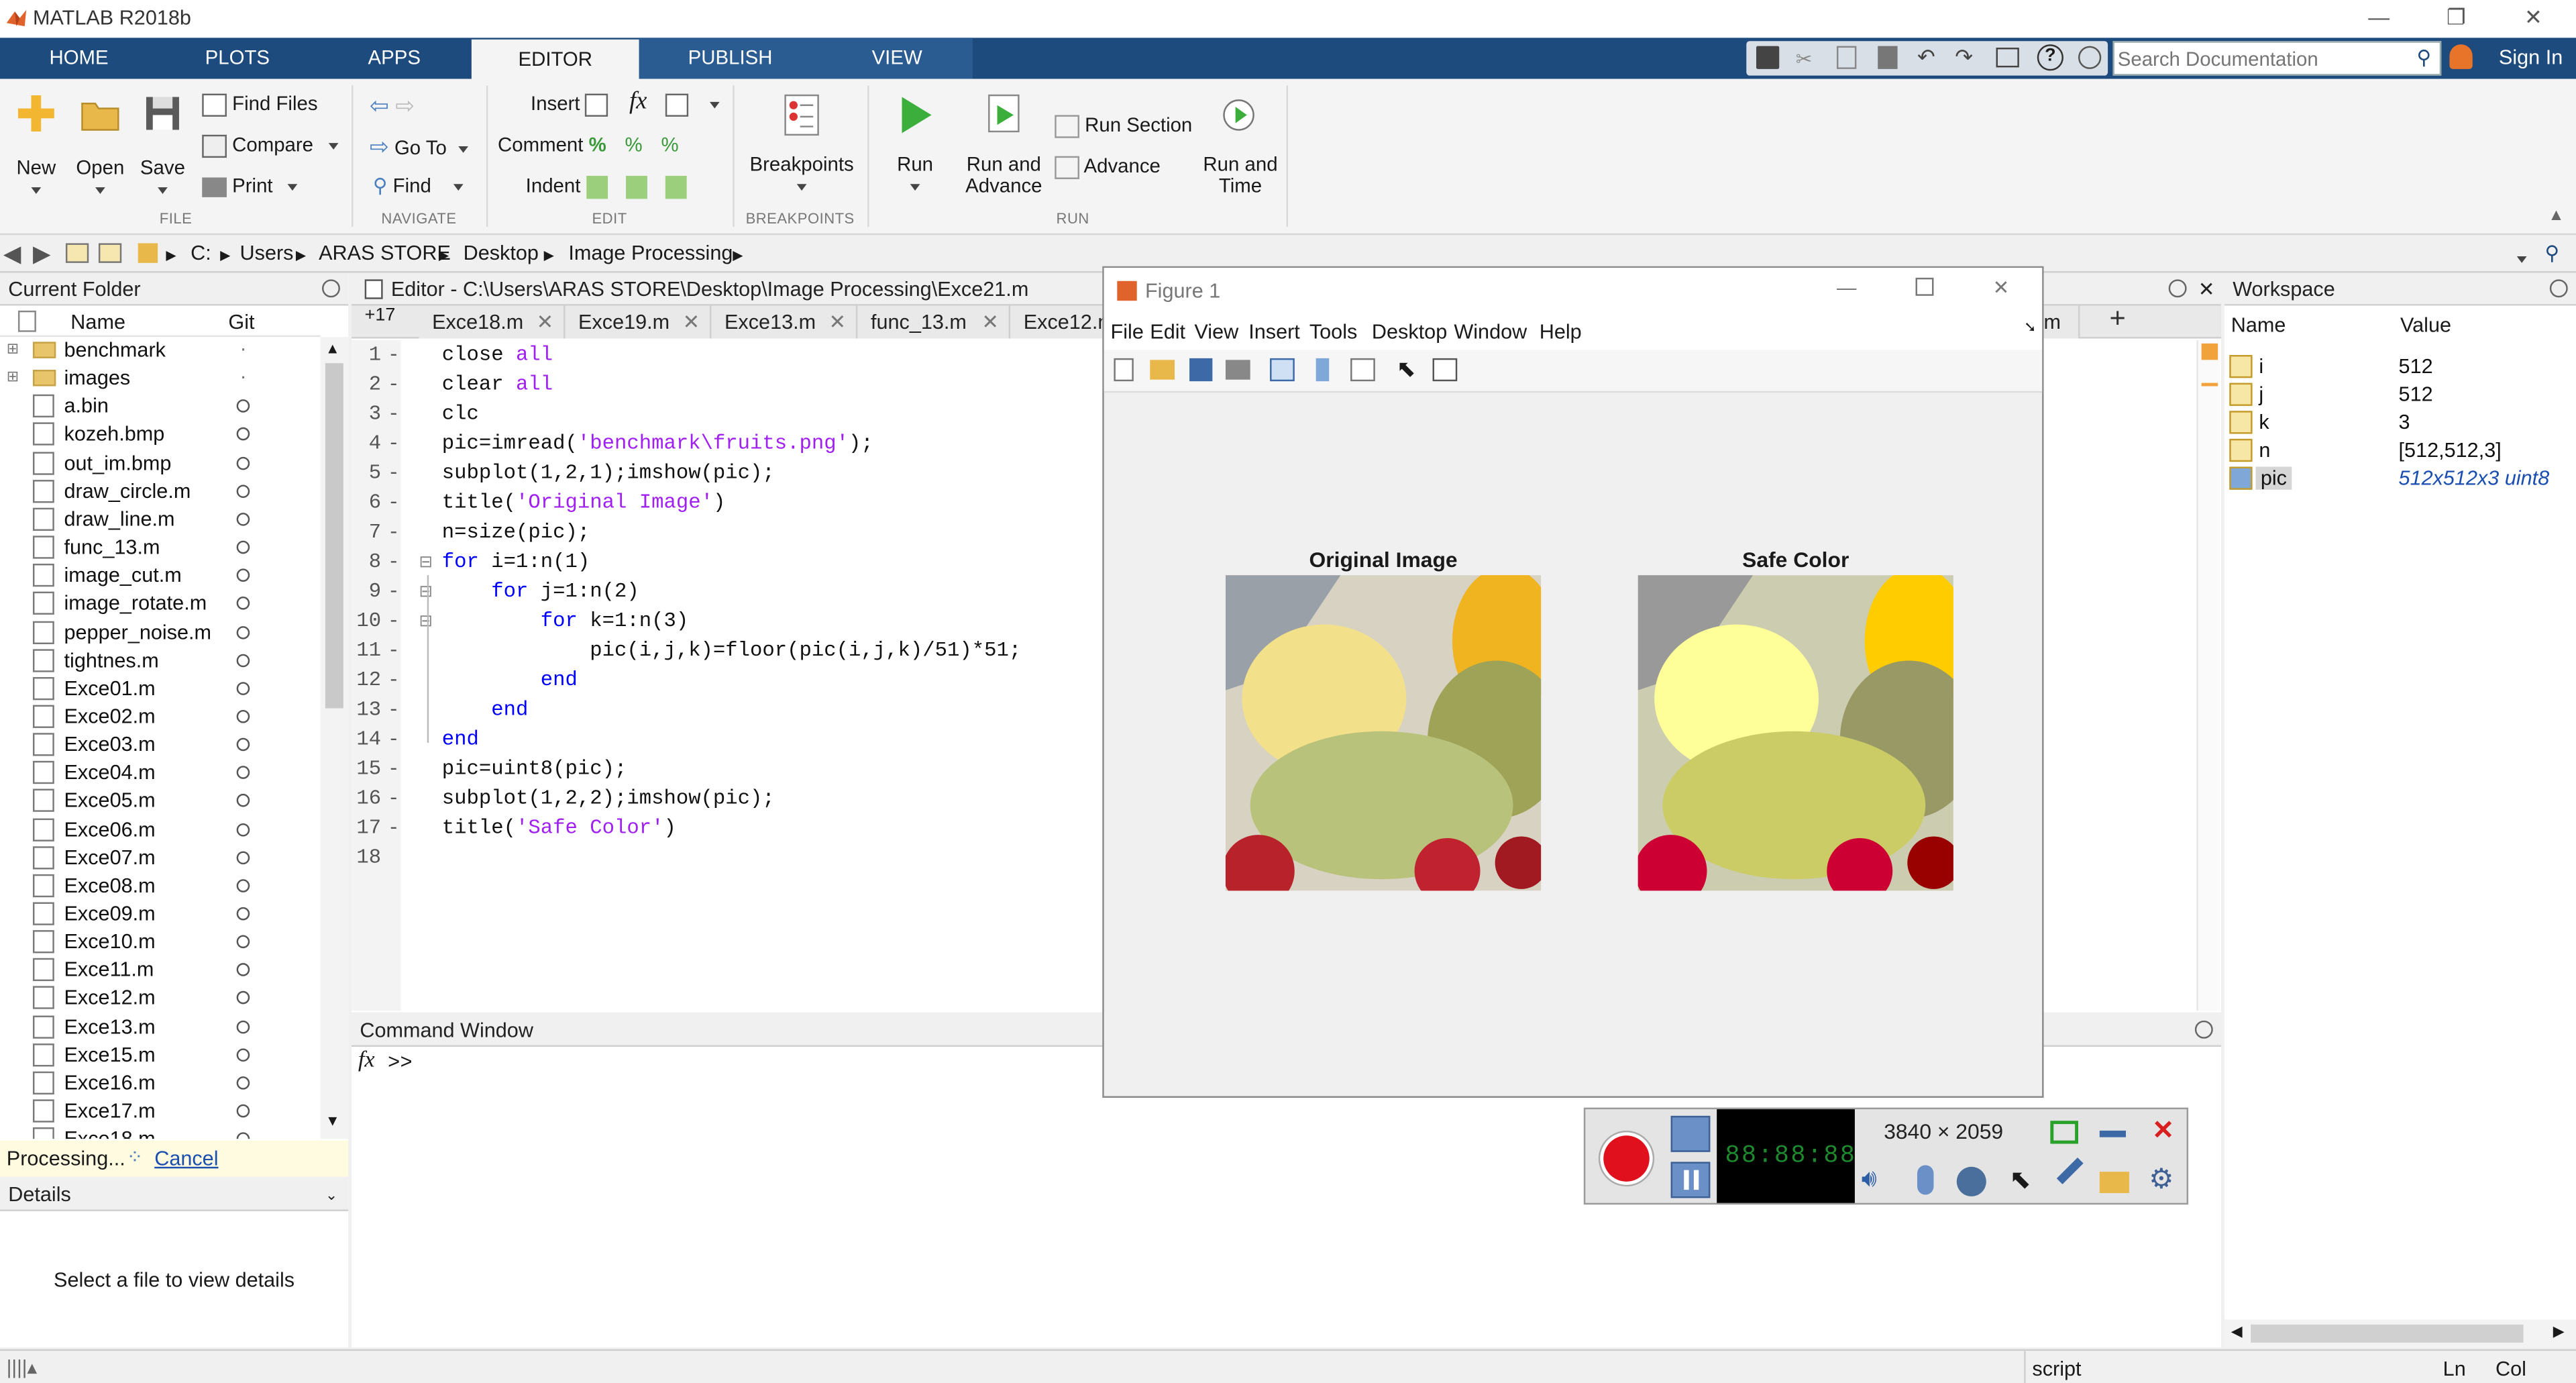  I want to click on code-line: close all, so click(497, 355).